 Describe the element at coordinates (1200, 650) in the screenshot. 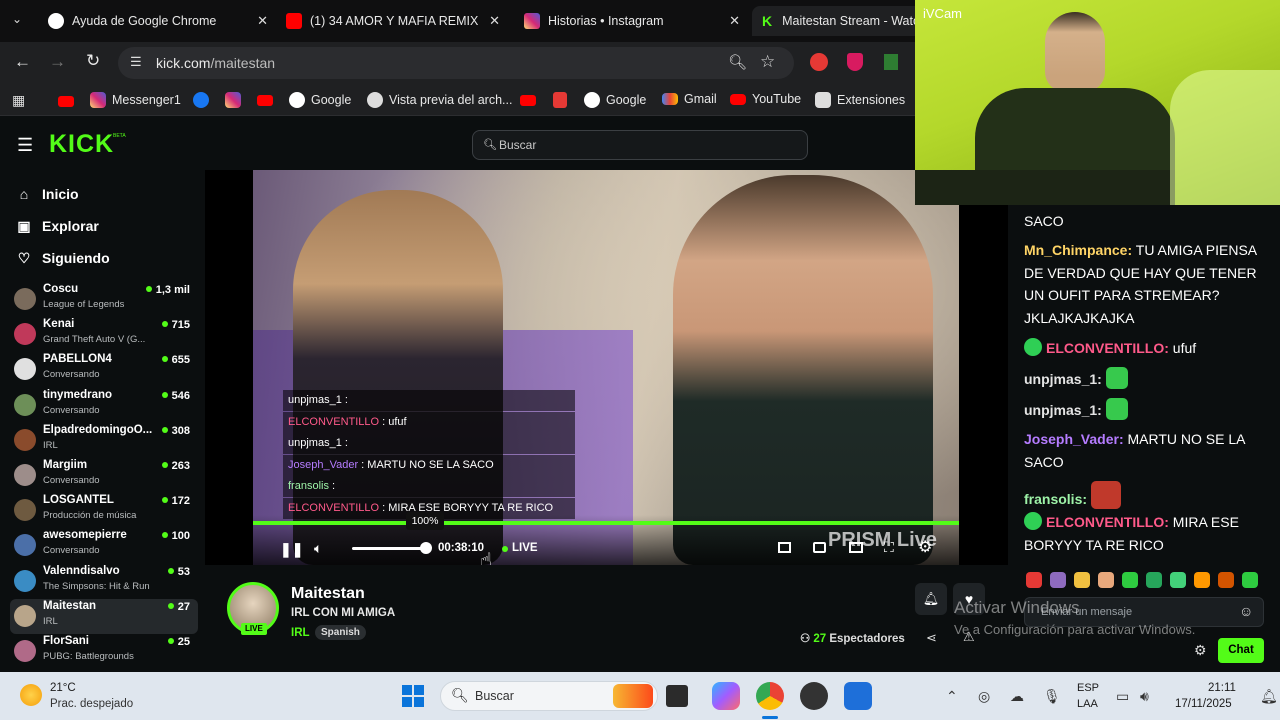

I see `chat-settings-gear-icon: ⚙︎` at that location.